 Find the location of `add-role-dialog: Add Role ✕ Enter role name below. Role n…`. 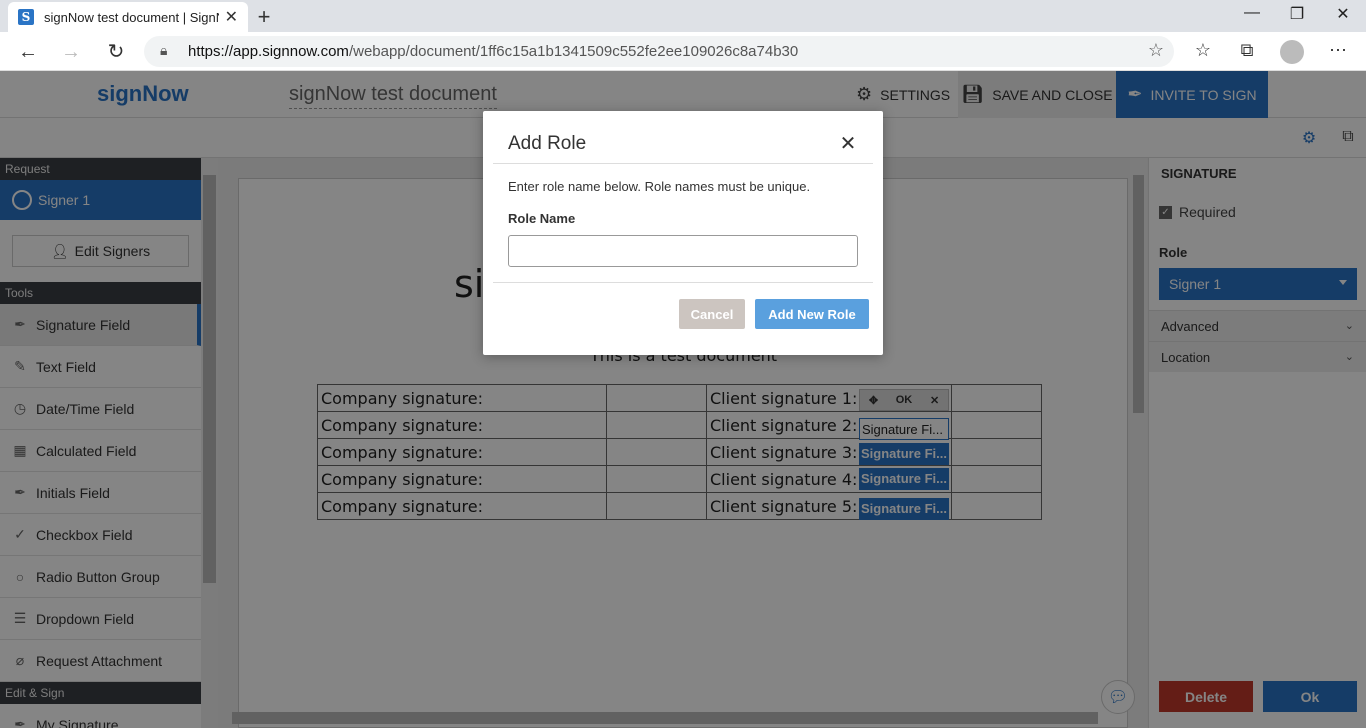

add-role-dialog: Add Role ✕ Enter role name below. Role n… is located at coordinates (683, 233).